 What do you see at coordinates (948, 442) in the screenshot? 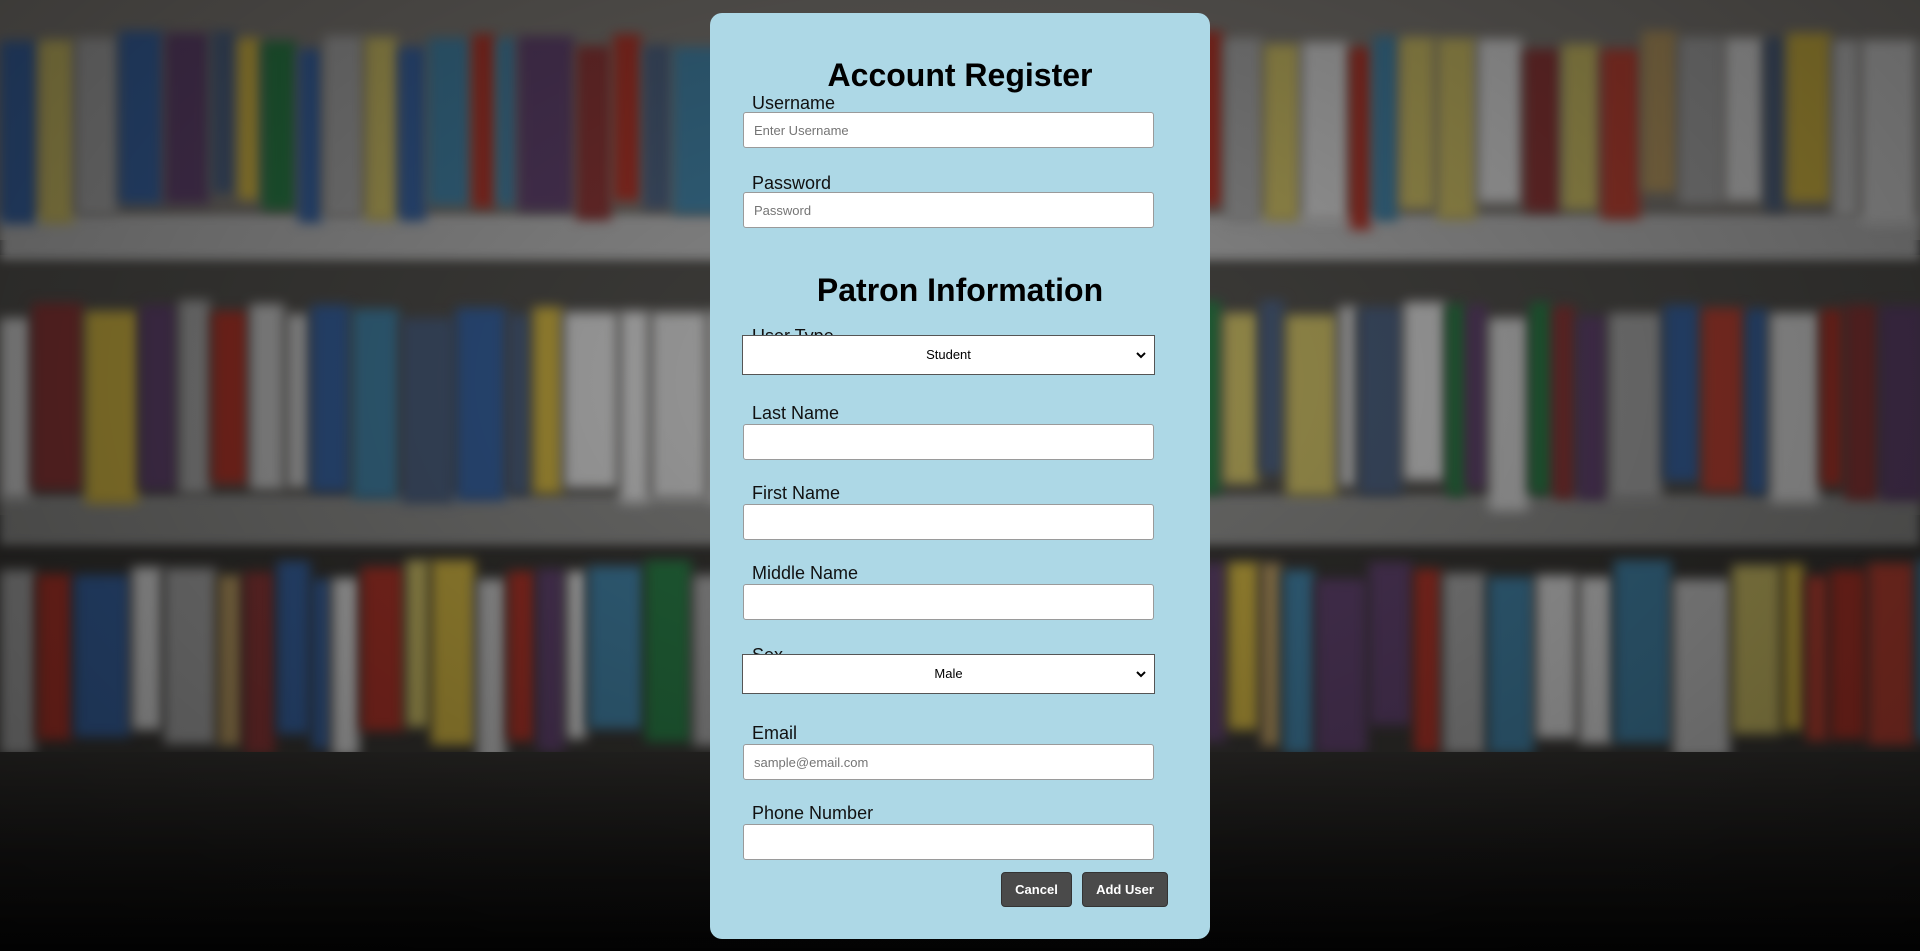
I see `last-name-input` at bounding box center [948, 442].